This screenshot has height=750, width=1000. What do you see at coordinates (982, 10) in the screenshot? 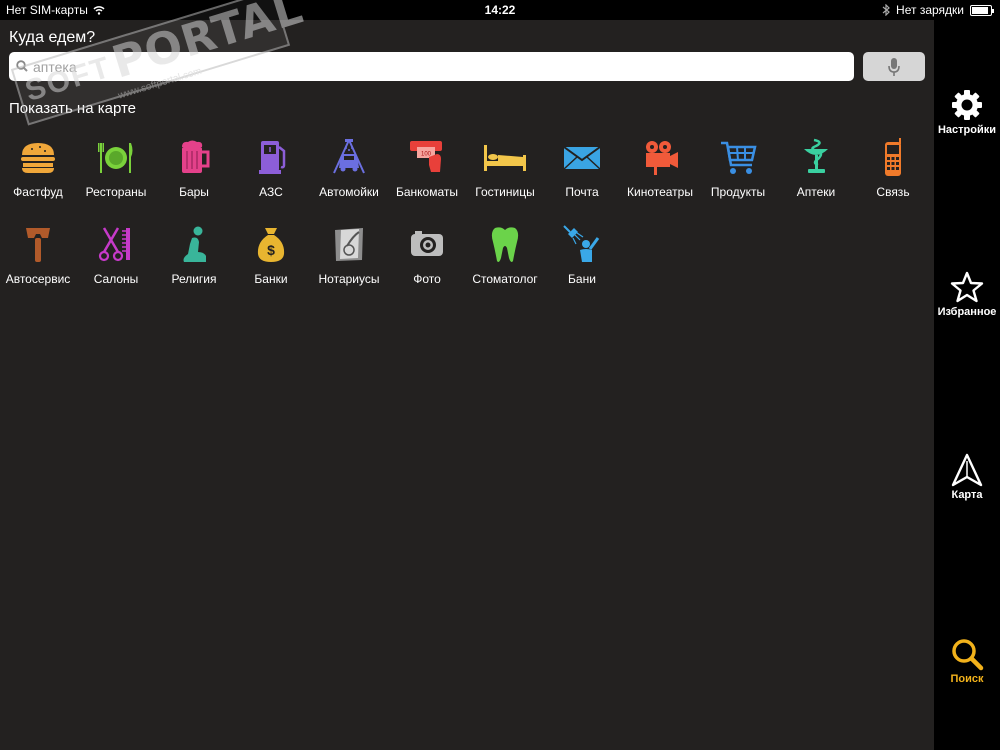
I see `battery-icon` at bounding box center [982, 10].